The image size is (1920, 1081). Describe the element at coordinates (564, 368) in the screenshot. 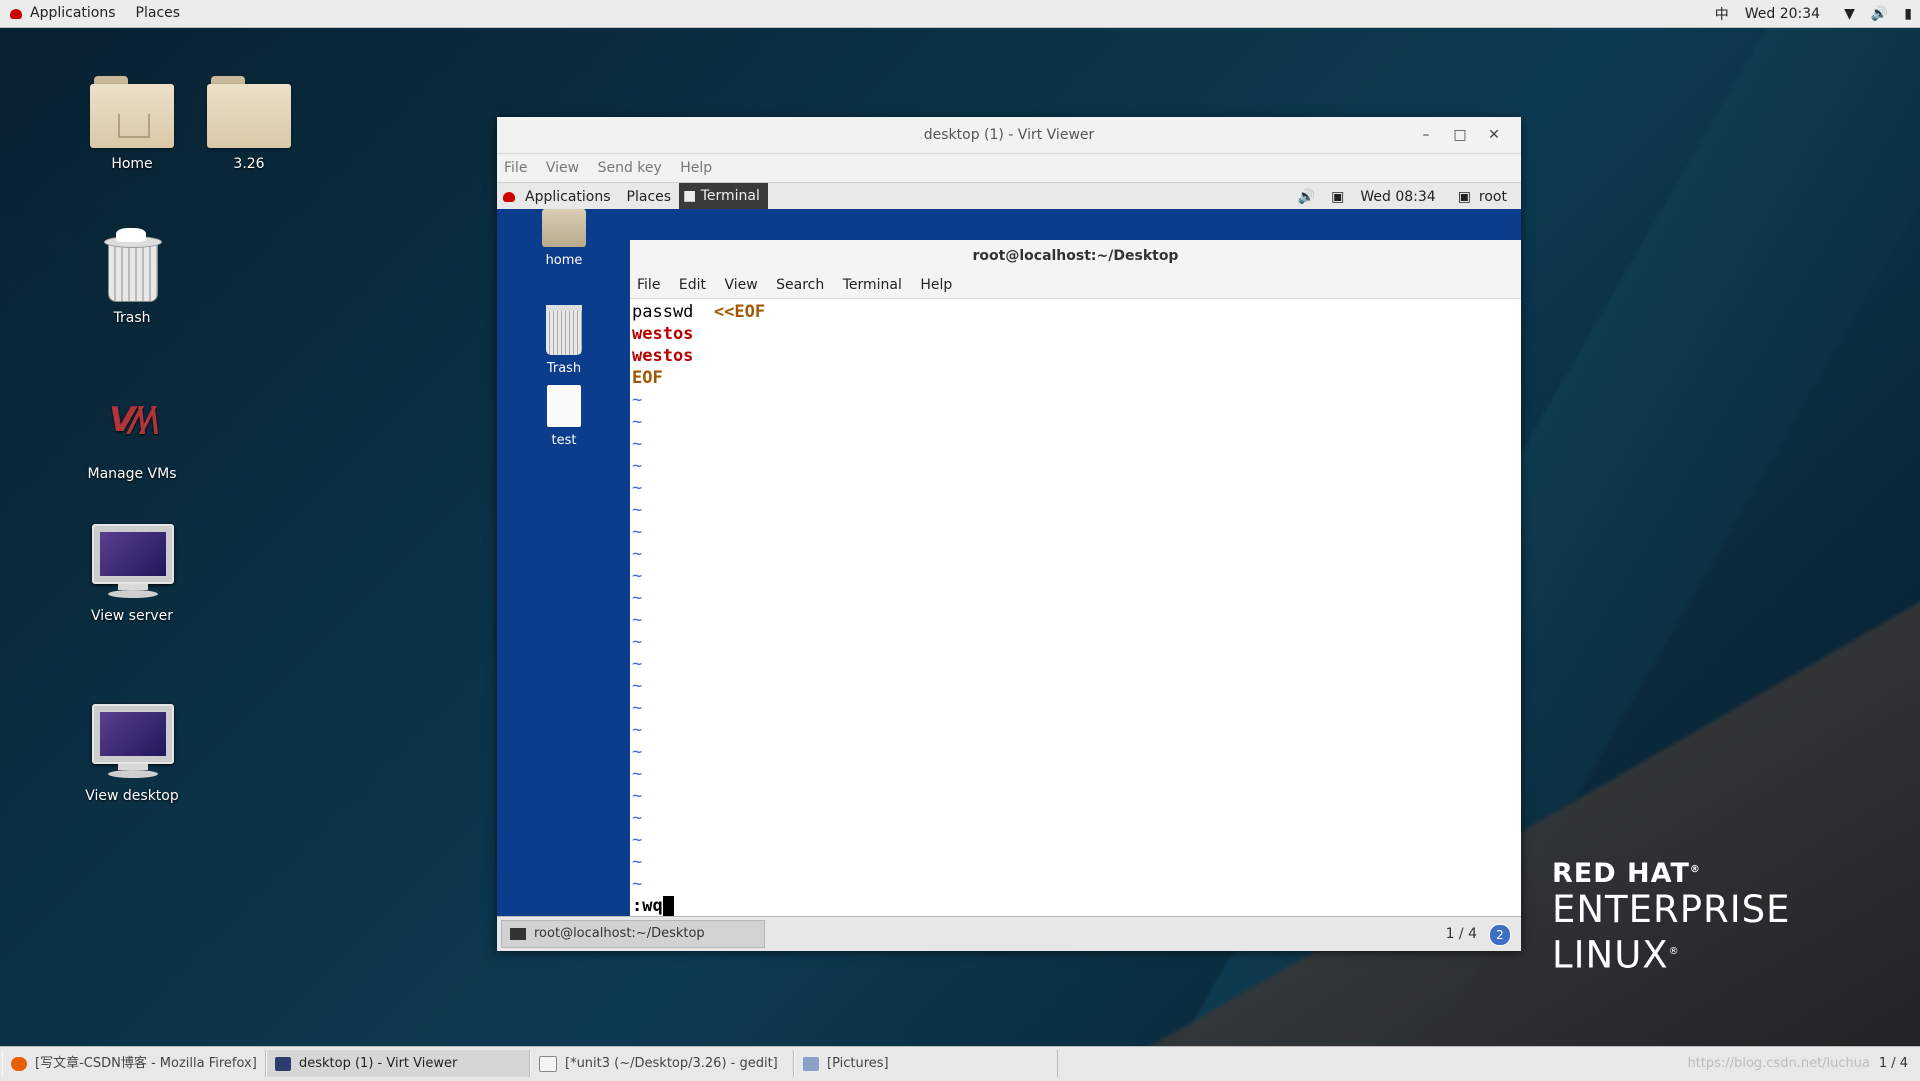

I see `guest-icon-label: Trash` at that location.